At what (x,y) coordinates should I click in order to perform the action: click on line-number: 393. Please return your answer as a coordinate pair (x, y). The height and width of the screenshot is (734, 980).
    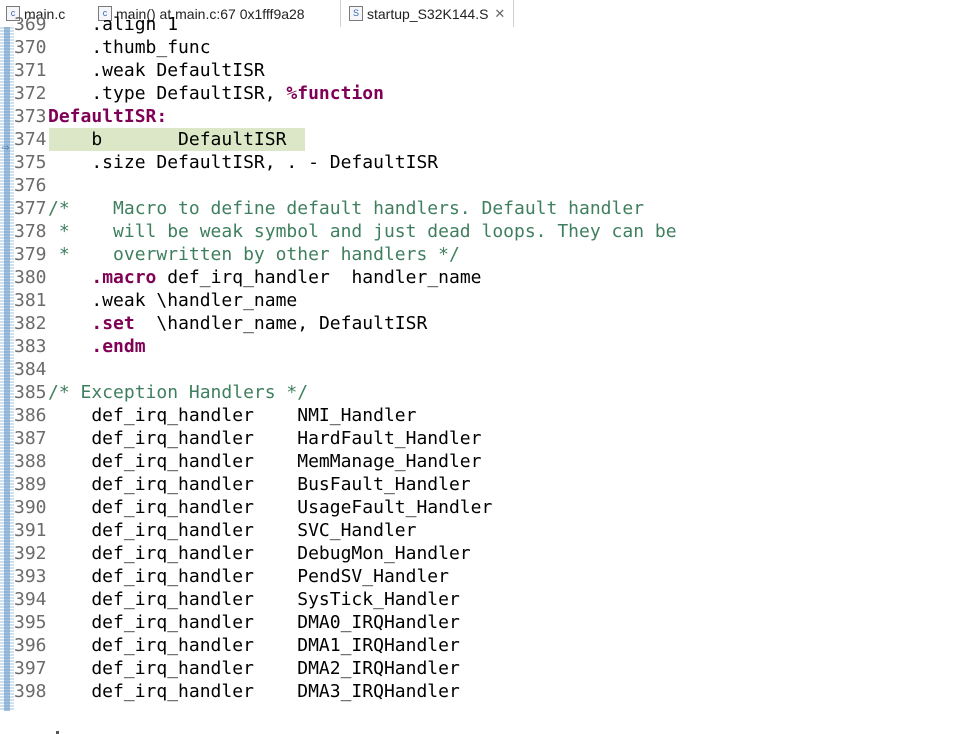
    Looking at the image, I should click on (30, 576).